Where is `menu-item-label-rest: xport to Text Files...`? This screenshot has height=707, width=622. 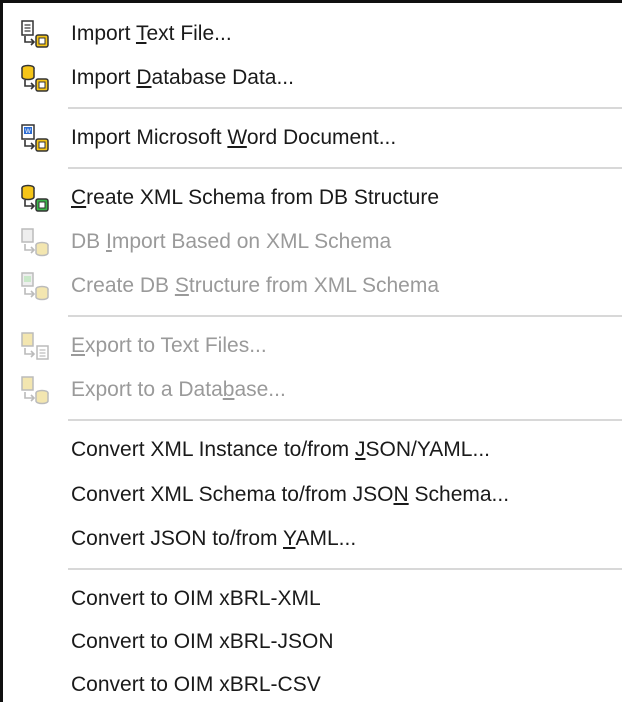
menu-item-label-rest: xport to Text Files... is located at coordinates (176, 345).